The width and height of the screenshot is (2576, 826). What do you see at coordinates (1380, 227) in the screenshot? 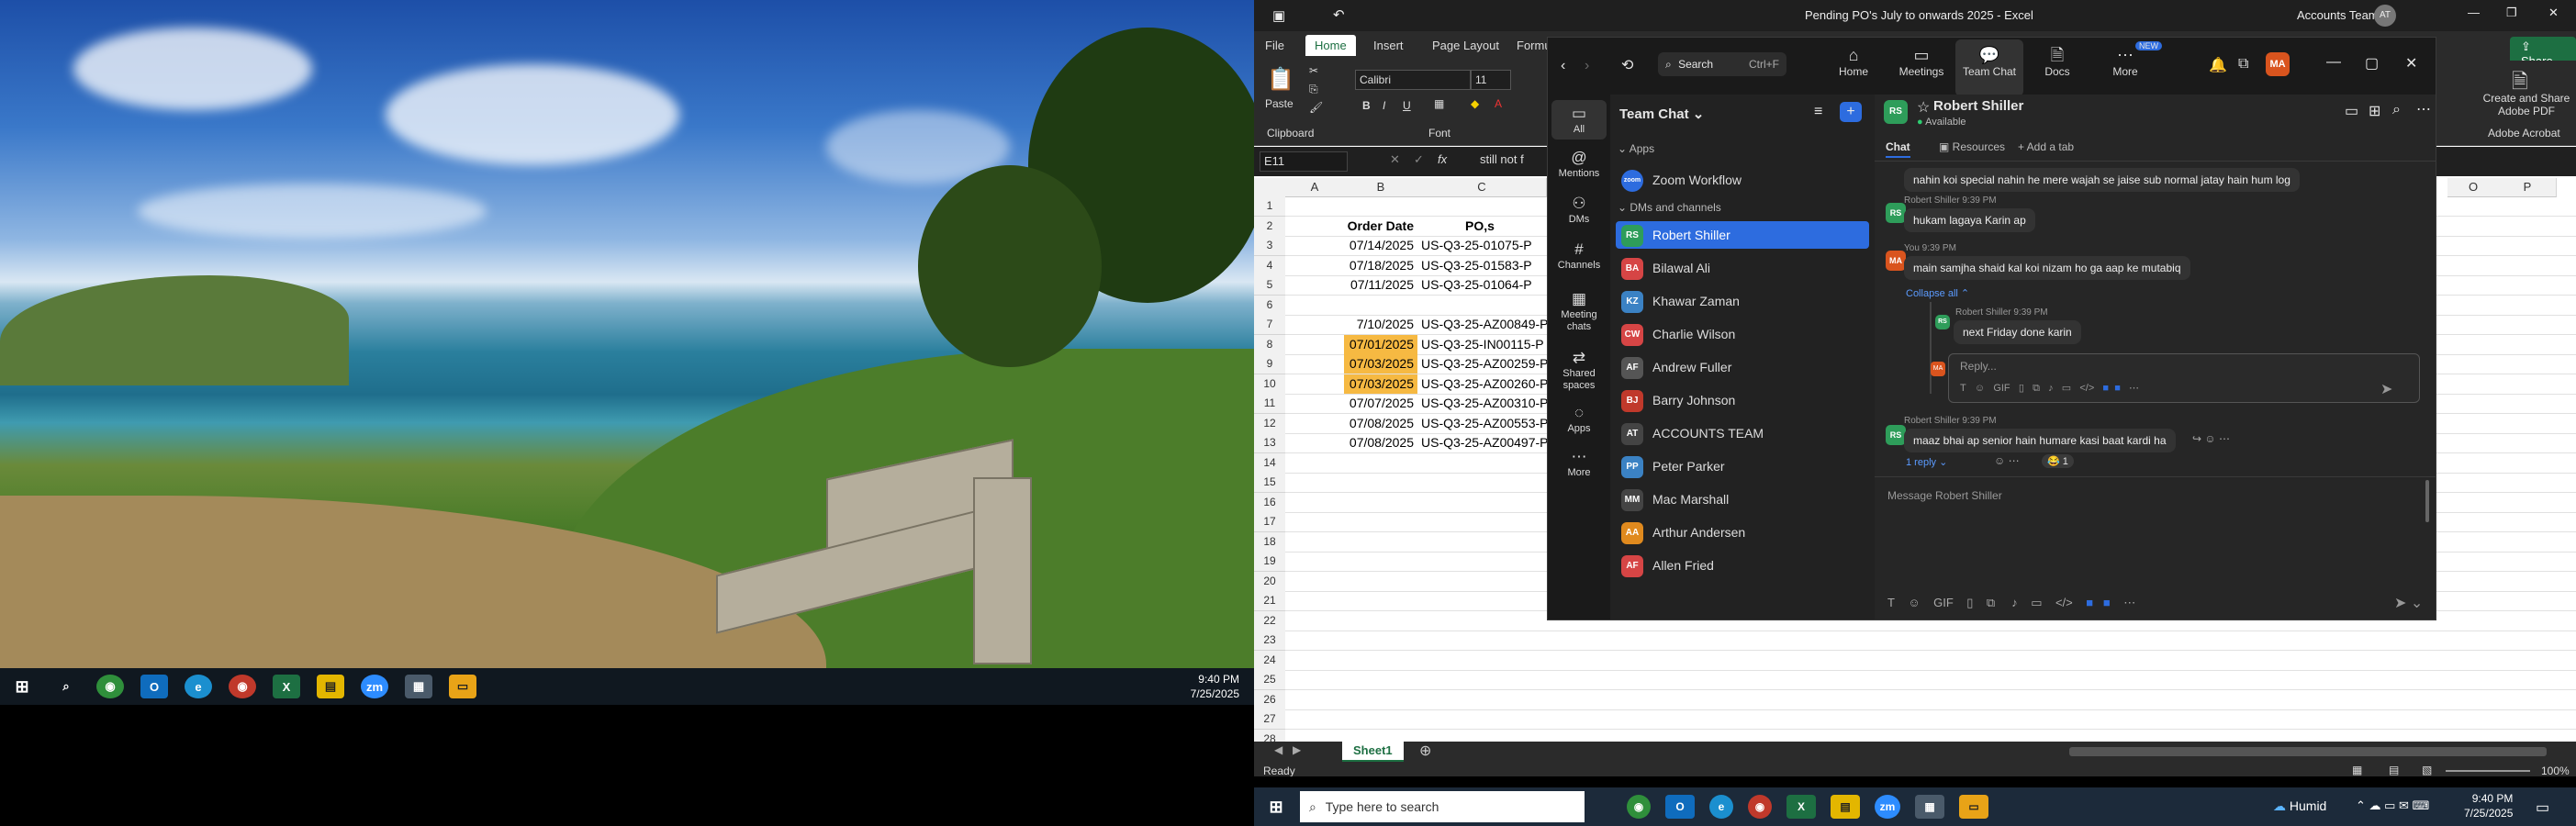
I see `cell: Order Date` at bounding box center [1380, 227].